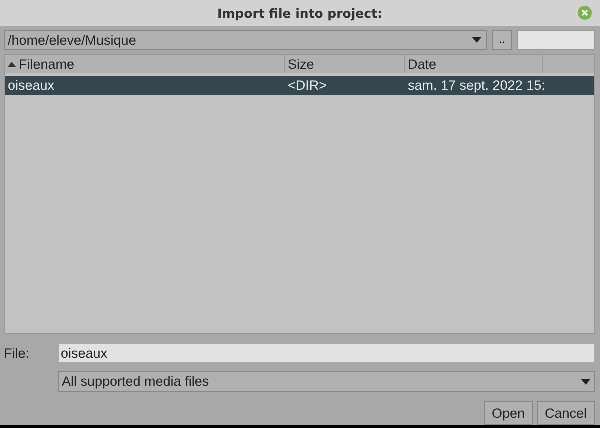  Describe the element at coordinates (565, 413) in the screenshot. I see `dialog-button: Cancel` at that location.